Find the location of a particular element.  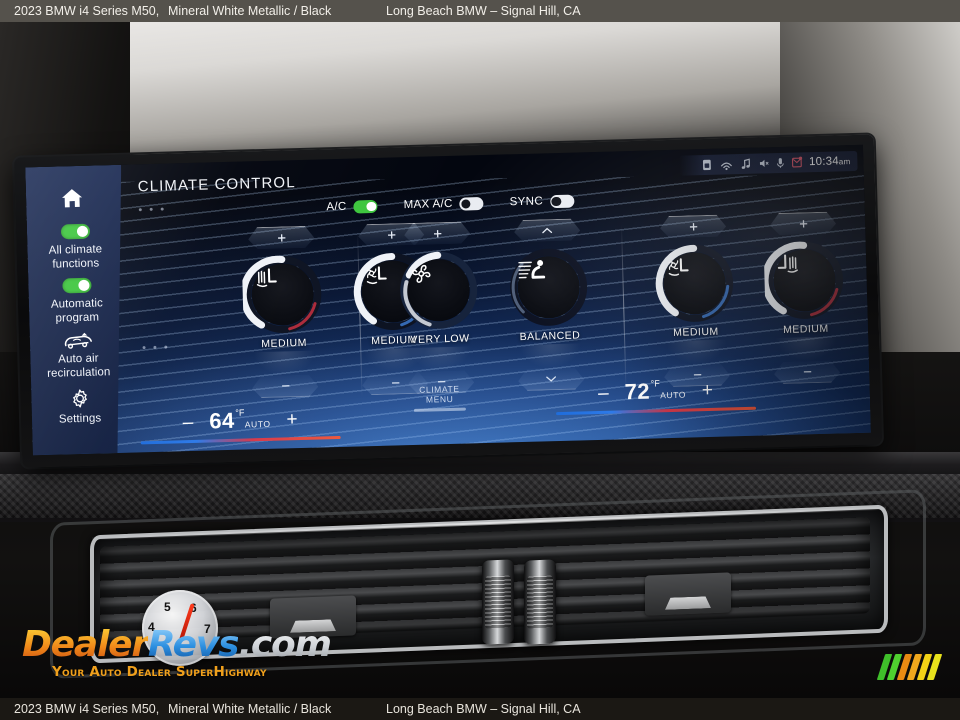

fan-speed-value: VERY LOW is located at coordinates (440, 339).